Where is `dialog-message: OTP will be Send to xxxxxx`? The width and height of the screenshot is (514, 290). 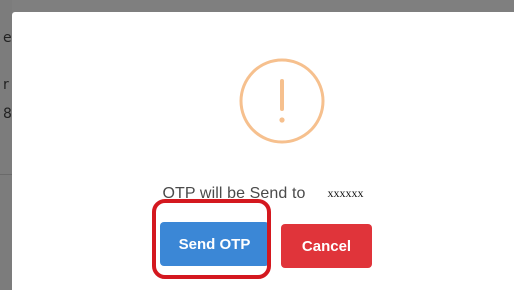 dialog-message: OTP will be Send to xxxxxx is located at coordinates (263, 194).